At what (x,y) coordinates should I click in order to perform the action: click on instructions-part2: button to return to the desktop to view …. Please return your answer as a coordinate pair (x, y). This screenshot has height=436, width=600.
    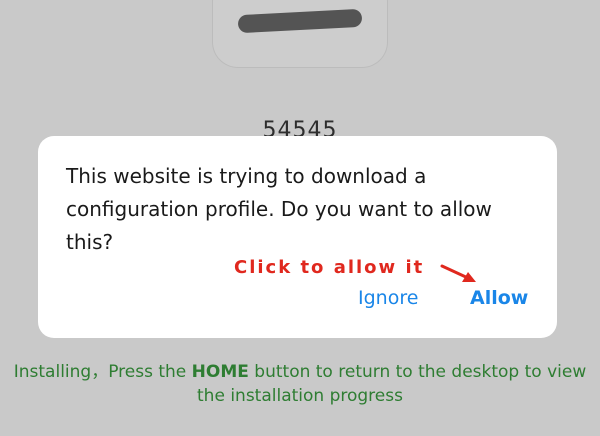
    Looking at the image, I should click on (392, 384).